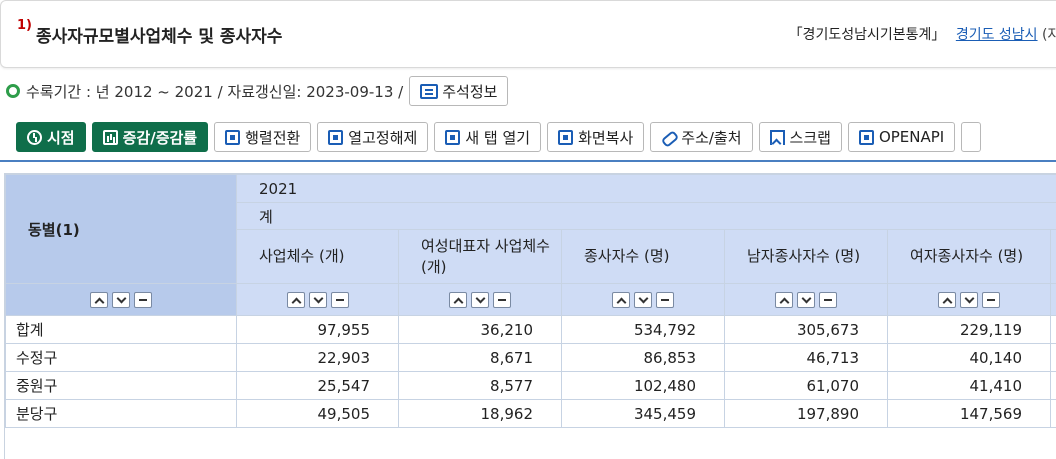 This screenshot has height=459, width=1056. I want to click on note-info-button: 주석정보, so click(459, 91).